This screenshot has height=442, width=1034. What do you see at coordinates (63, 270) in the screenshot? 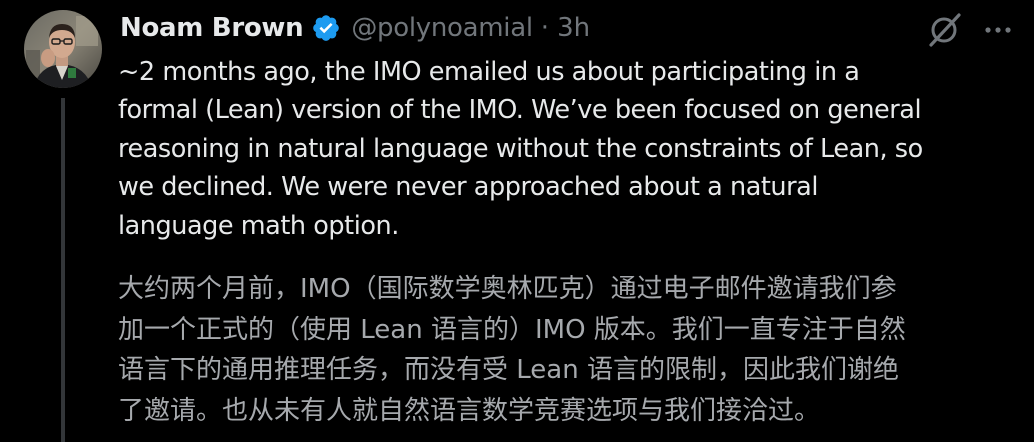
I see `thread-line` at bounding box center [63, 270].